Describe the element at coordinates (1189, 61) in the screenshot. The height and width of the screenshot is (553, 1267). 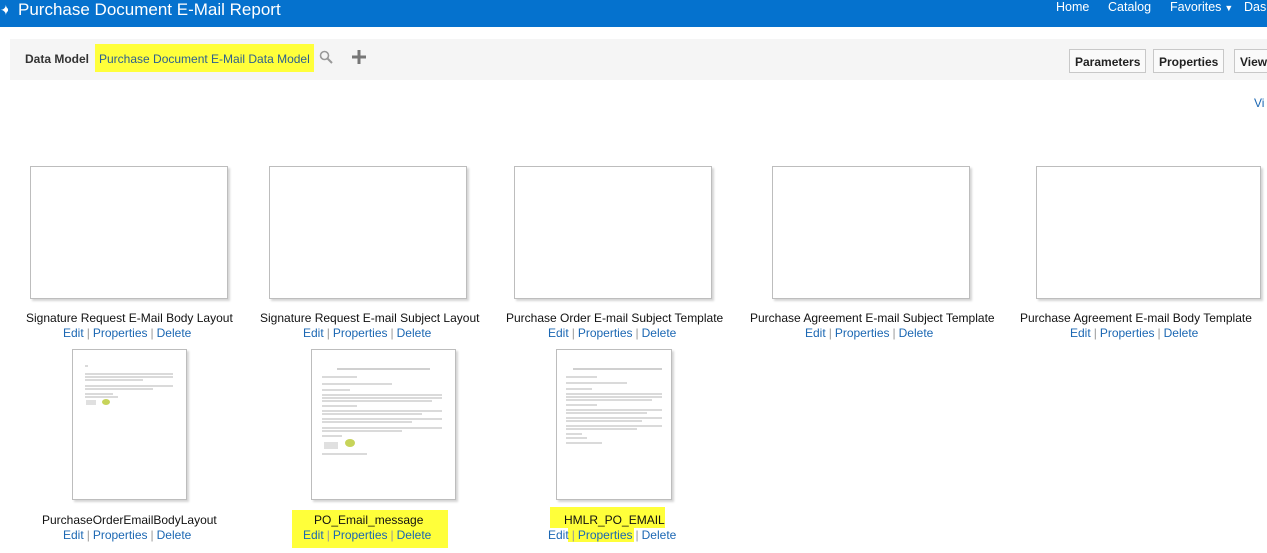
I see `properties-button: Properties` at that location.